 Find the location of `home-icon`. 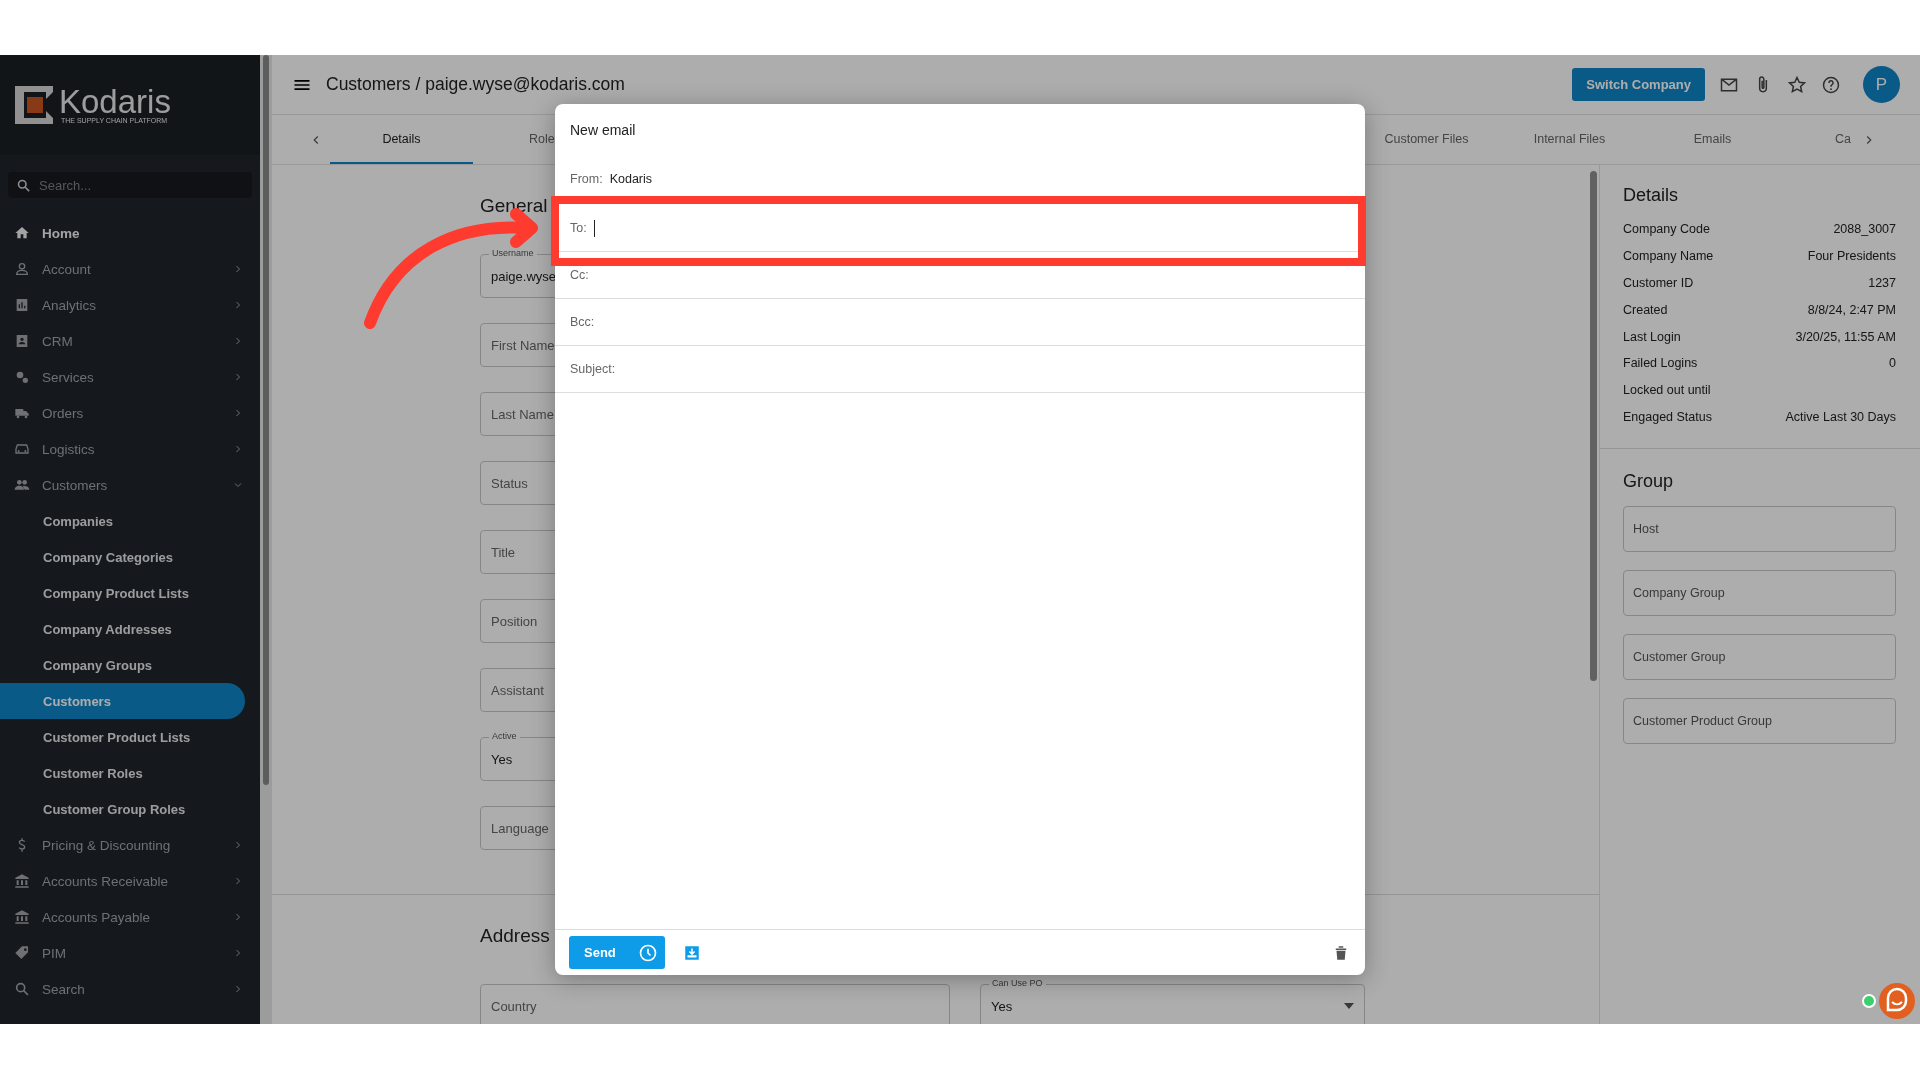

home-icon is located at coordinates (22, 233).